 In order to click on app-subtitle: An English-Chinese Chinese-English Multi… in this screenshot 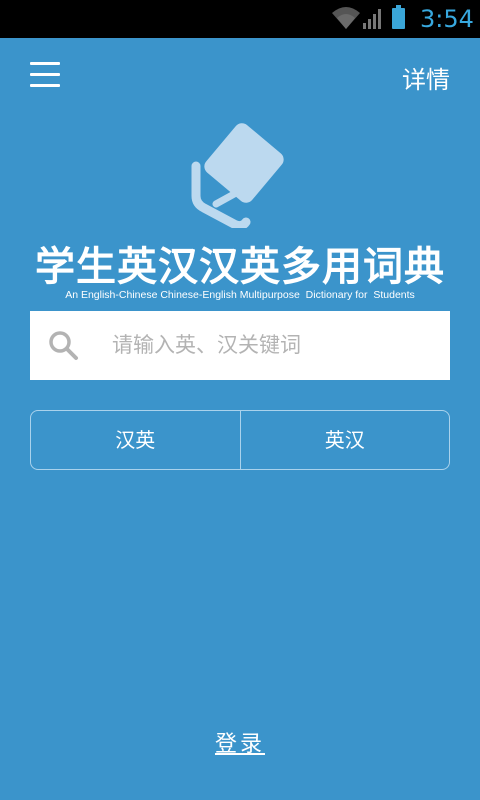, I will do `click(240, 295)`.